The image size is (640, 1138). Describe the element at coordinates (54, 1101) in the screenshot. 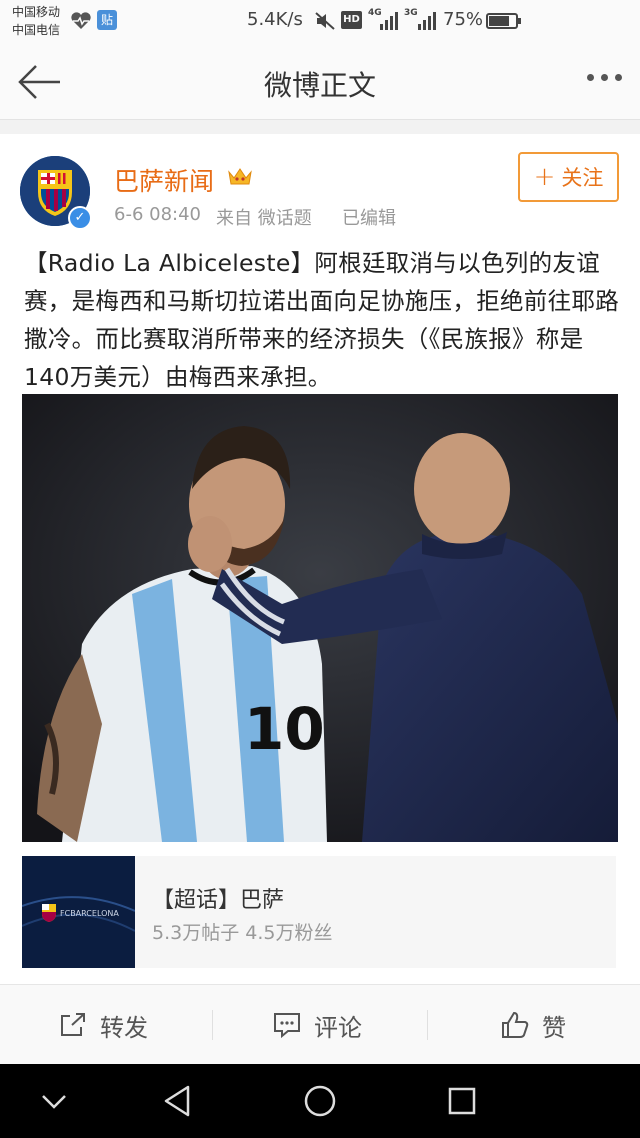

I see `chevron-down-icon` at that location.